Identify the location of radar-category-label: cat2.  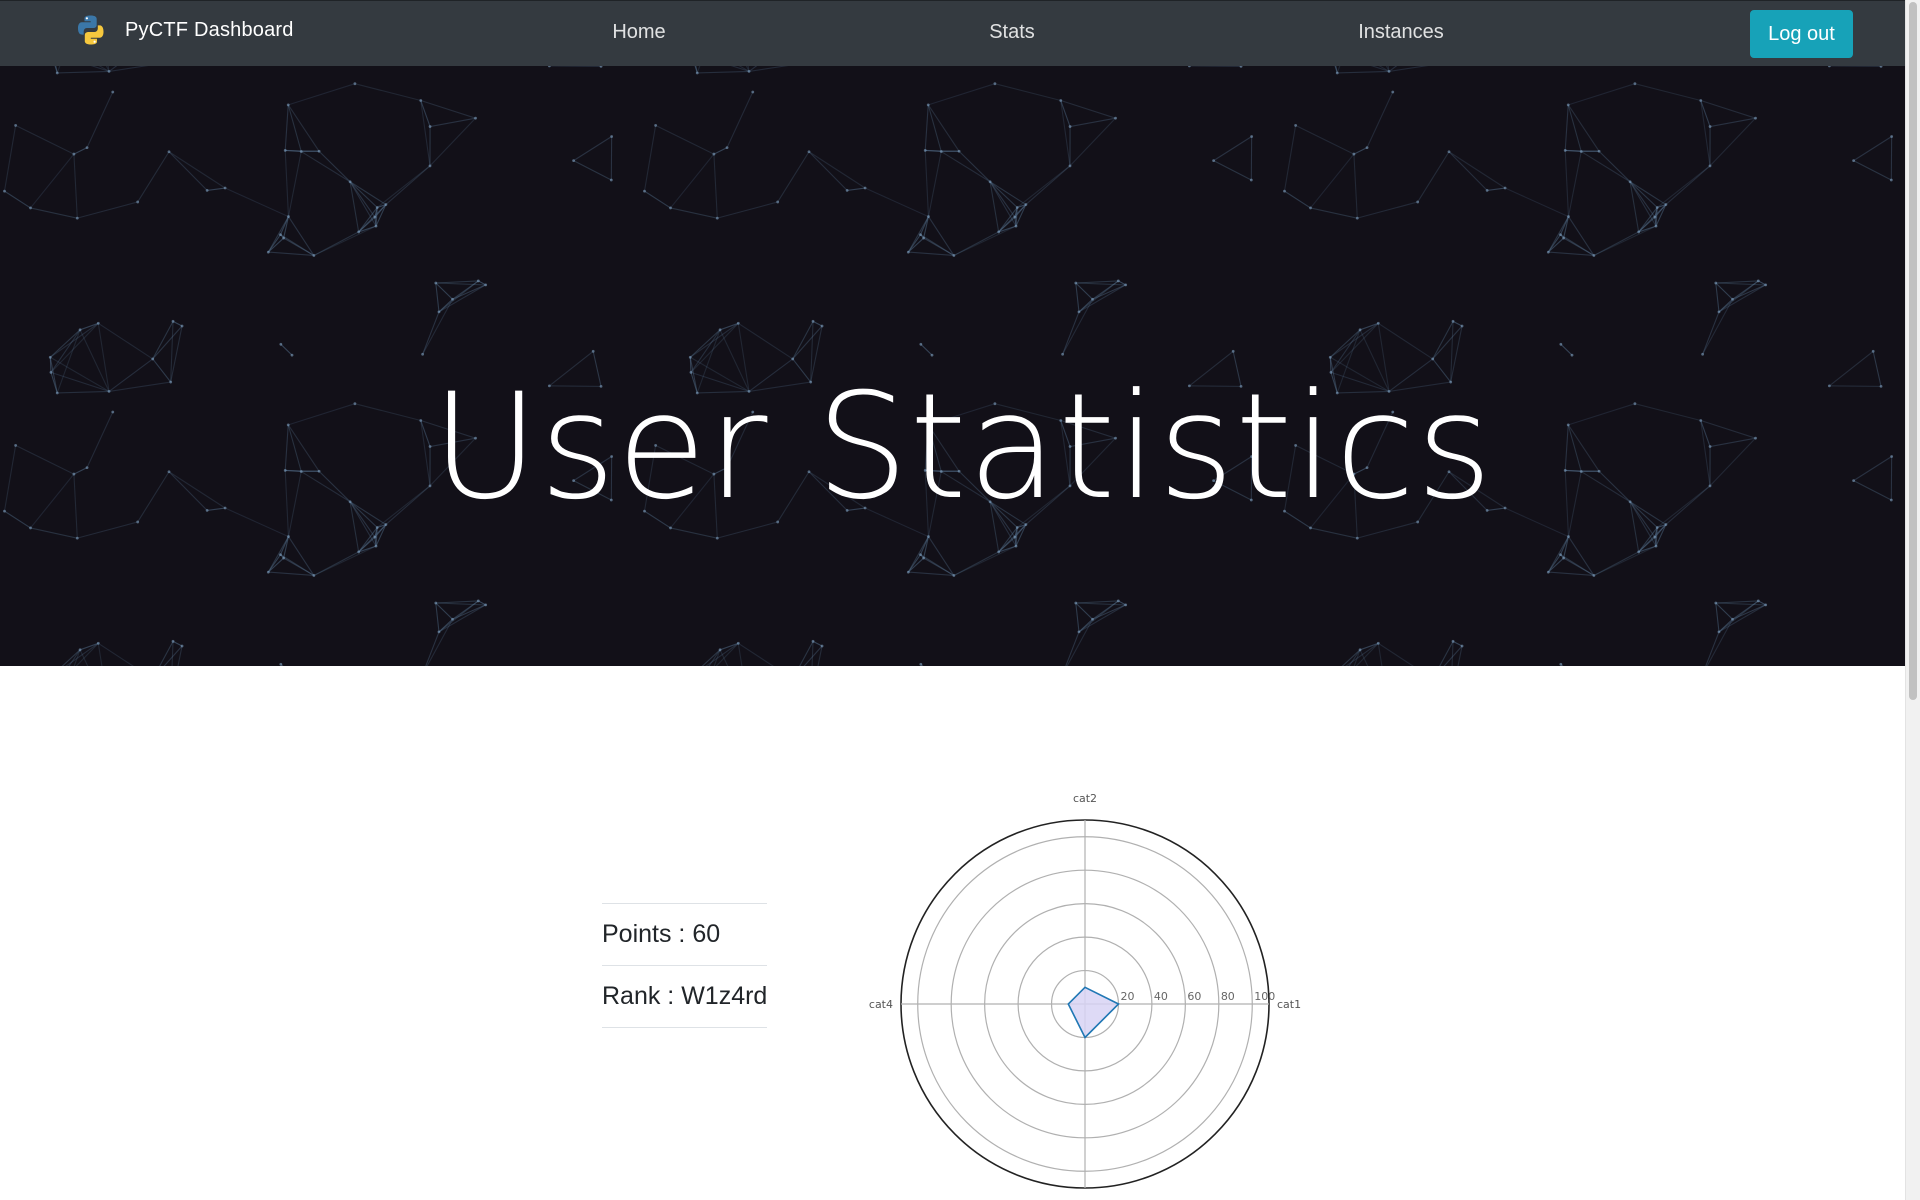
(1085, 798).